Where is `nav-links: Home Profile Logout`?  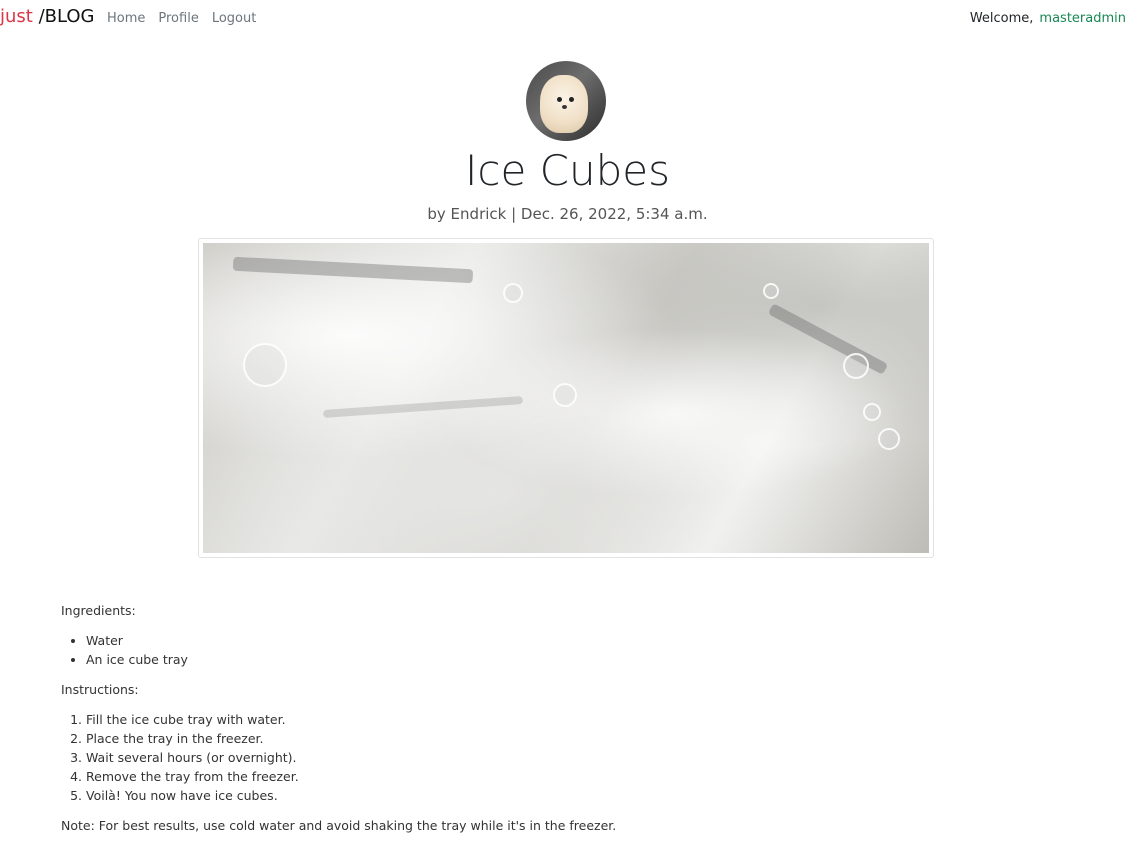
nav-links: Home Profile Logout is located at coordinates (188, 18).